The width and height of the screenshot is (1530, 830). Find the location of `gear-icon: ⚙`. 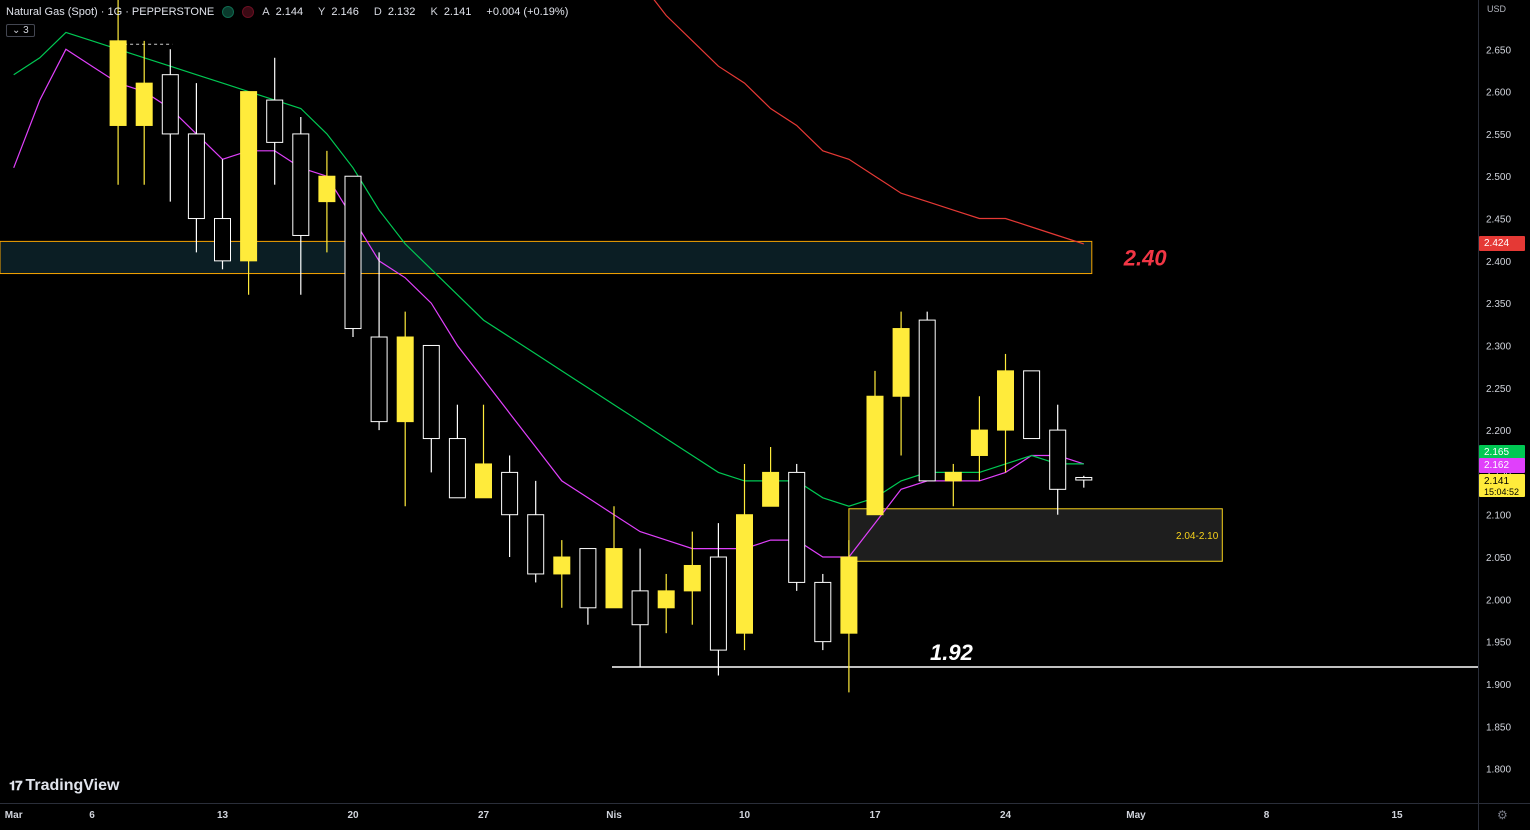

gear-icon: ⚙ is located at coordinates (1502, 815).